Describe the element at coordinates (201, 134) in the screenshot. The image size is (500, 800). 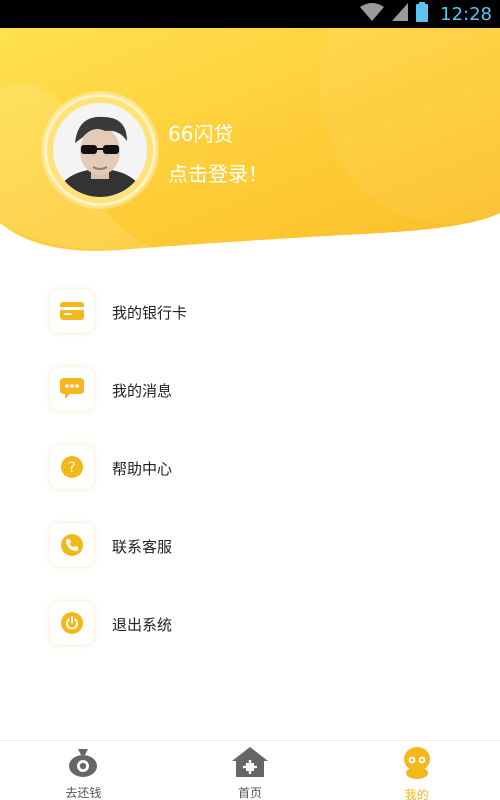
I see `app-name: 66闪贷` at that location.